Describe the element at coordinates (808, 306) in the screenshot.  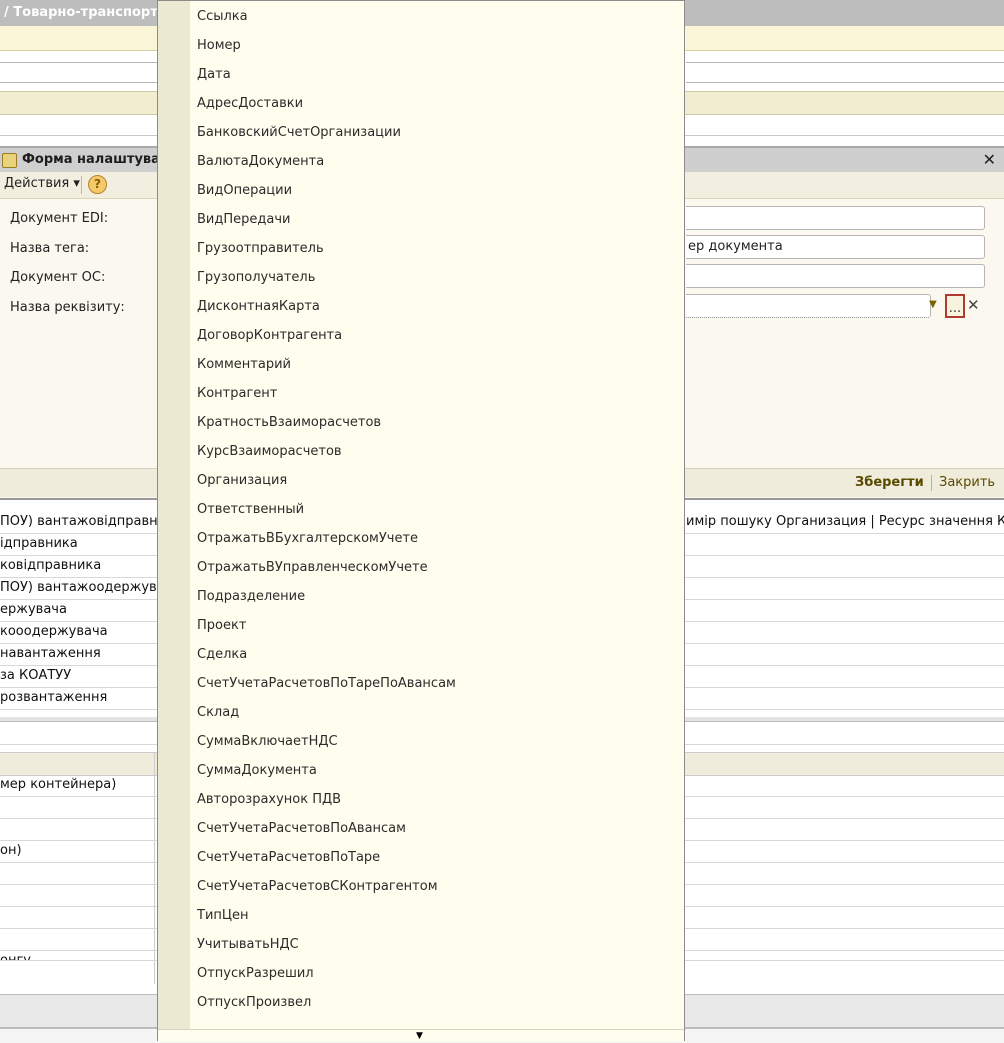
I see `attribute-name-field` at that location.